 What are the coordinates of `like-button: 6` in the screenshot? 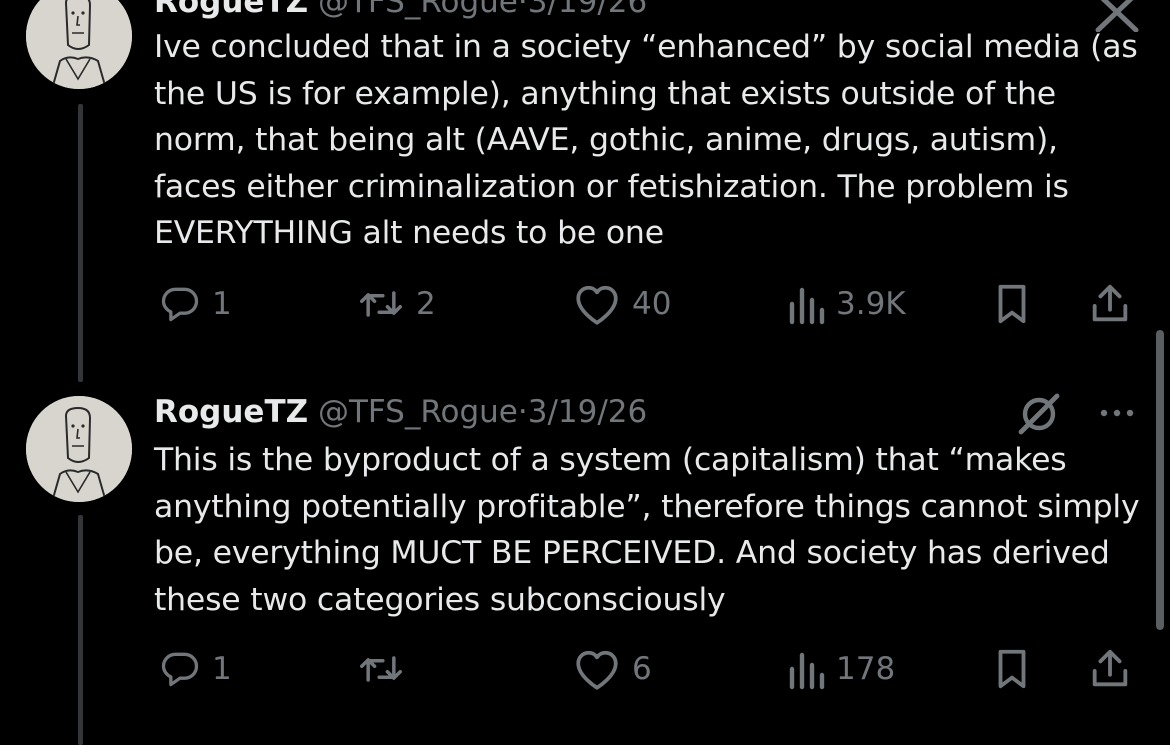 It's located at (612, 669).